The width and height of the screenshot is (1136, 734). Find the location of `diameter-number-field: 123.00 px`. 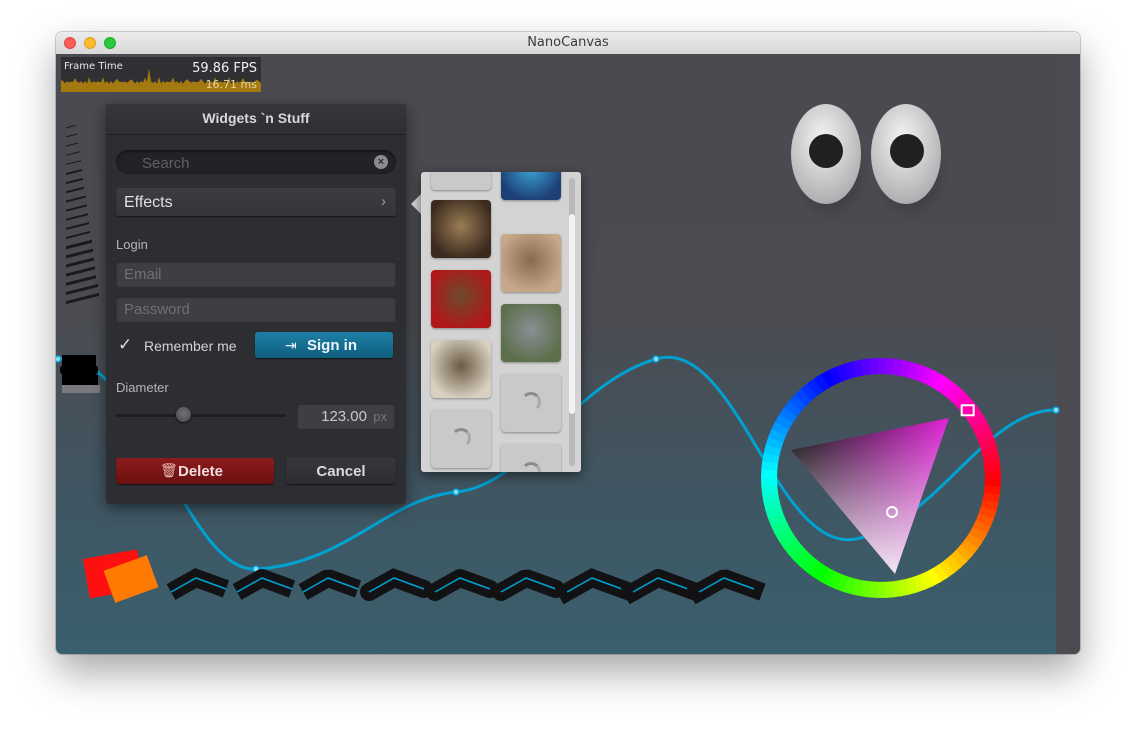

diameter-number-field: 123.00 px is located at coordinates (346, 416).